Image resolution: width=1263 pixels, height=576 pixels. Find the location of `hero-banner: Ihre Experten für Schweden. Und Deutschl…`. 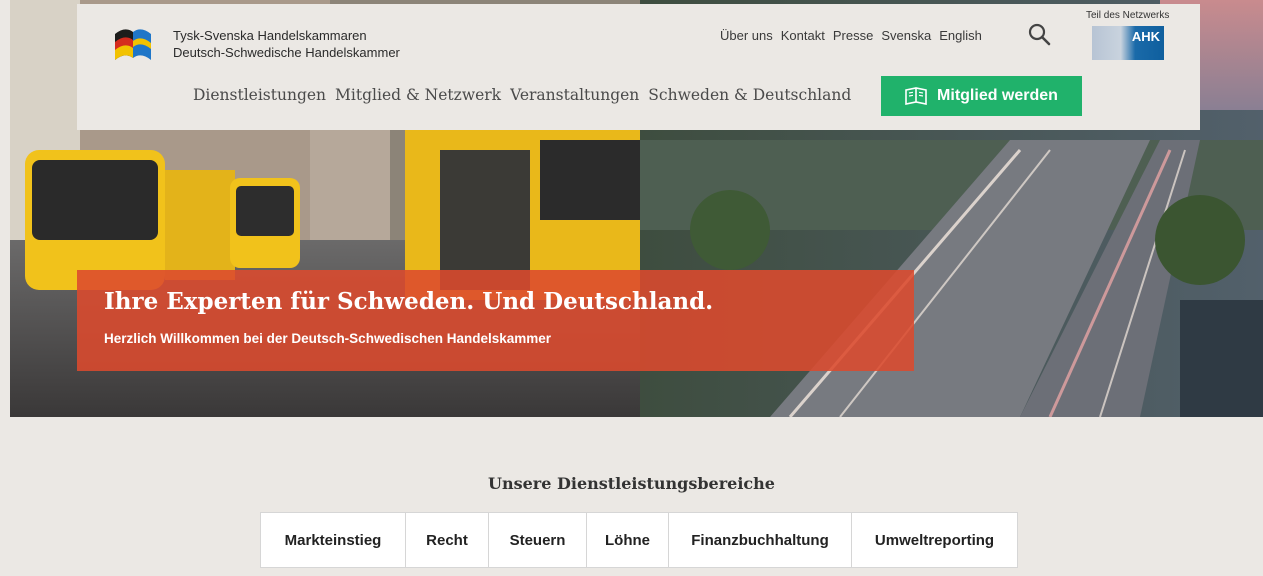

hero-banner: Ihre Experten für Schweden. Und Deutschl… is located at coordinates (495, 320).